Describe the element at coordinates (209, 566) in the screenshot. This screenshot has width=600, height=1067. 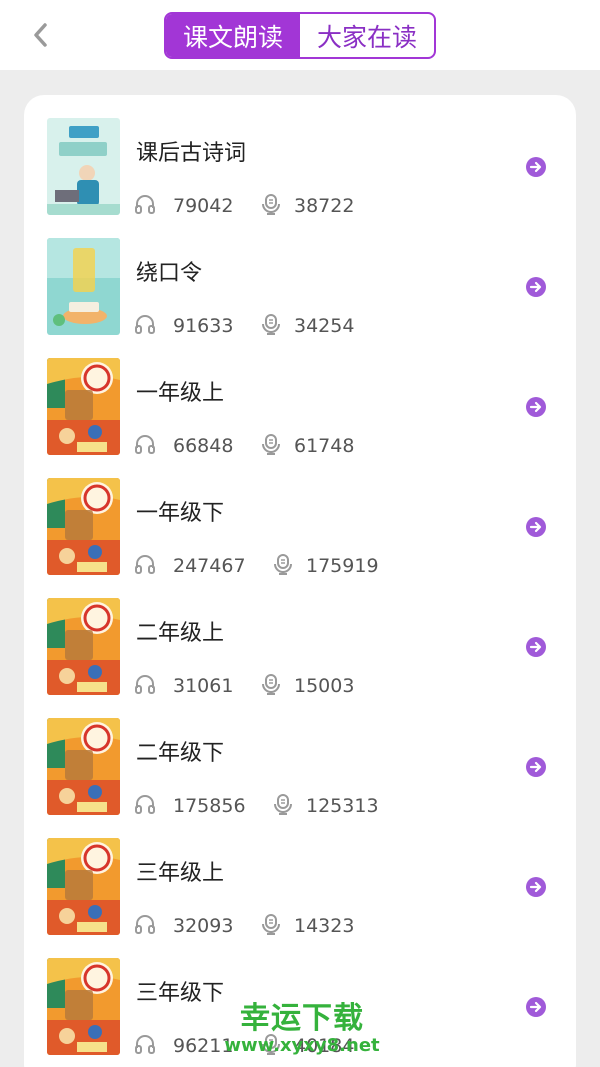
I see `listen-count: 247467` at that location.